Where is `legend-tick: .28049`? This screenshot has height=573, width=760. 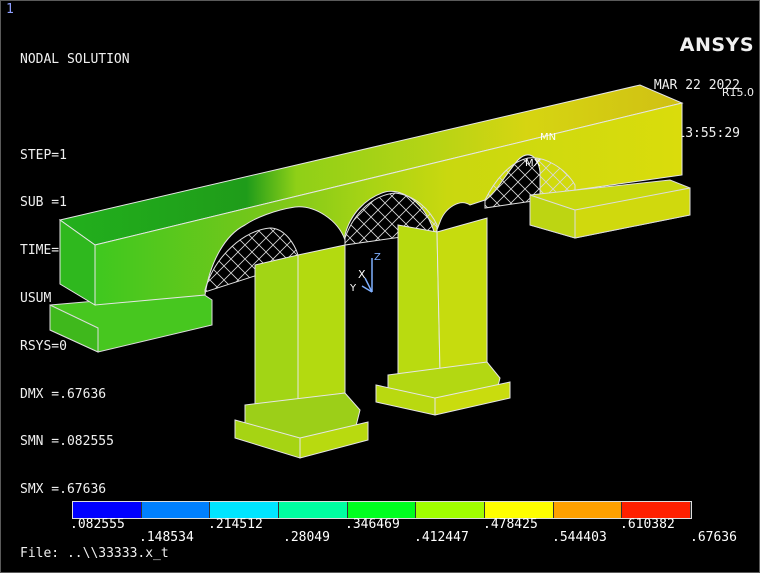
legend-tick: .28049 is located at coordinates (306, 537).